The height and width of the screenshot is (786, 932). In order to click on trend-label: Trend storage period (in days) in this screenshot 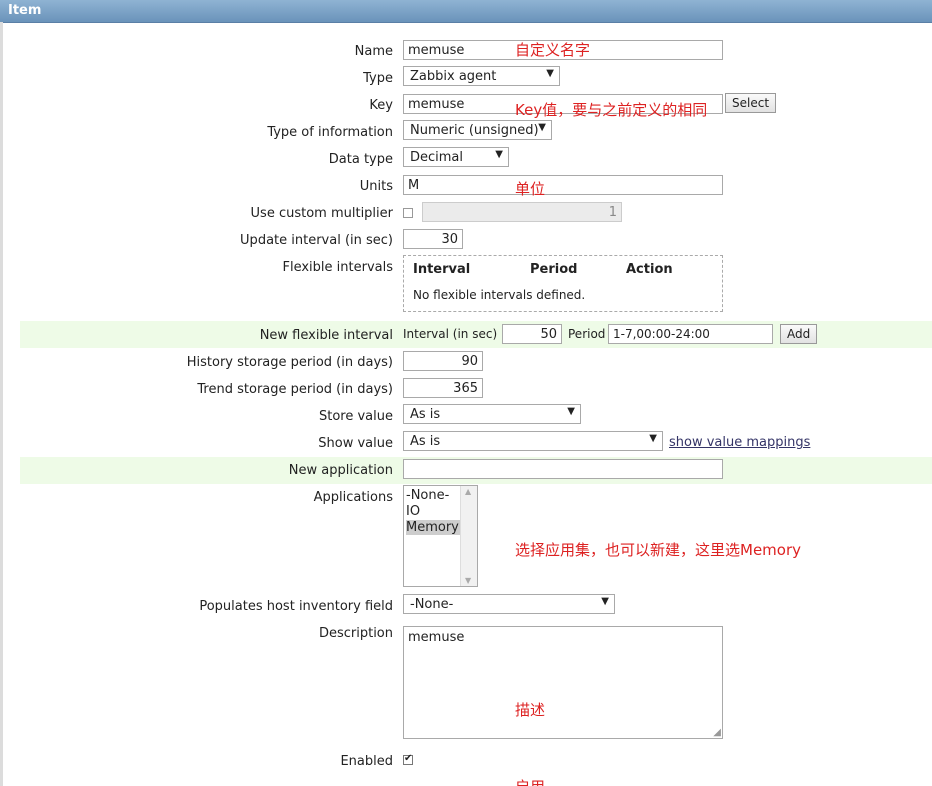, I will do `click(295, 389)`.